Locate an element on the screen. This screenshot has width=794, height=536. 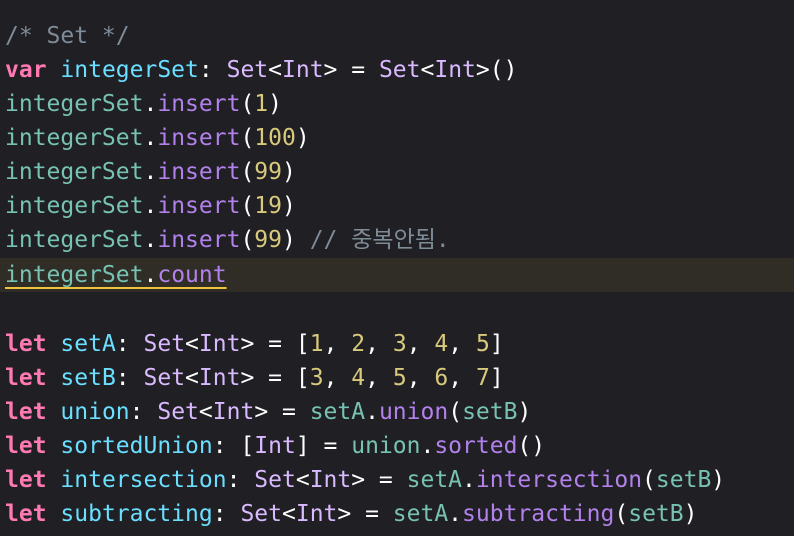
member-token: count is located at coordinates (192, 275).